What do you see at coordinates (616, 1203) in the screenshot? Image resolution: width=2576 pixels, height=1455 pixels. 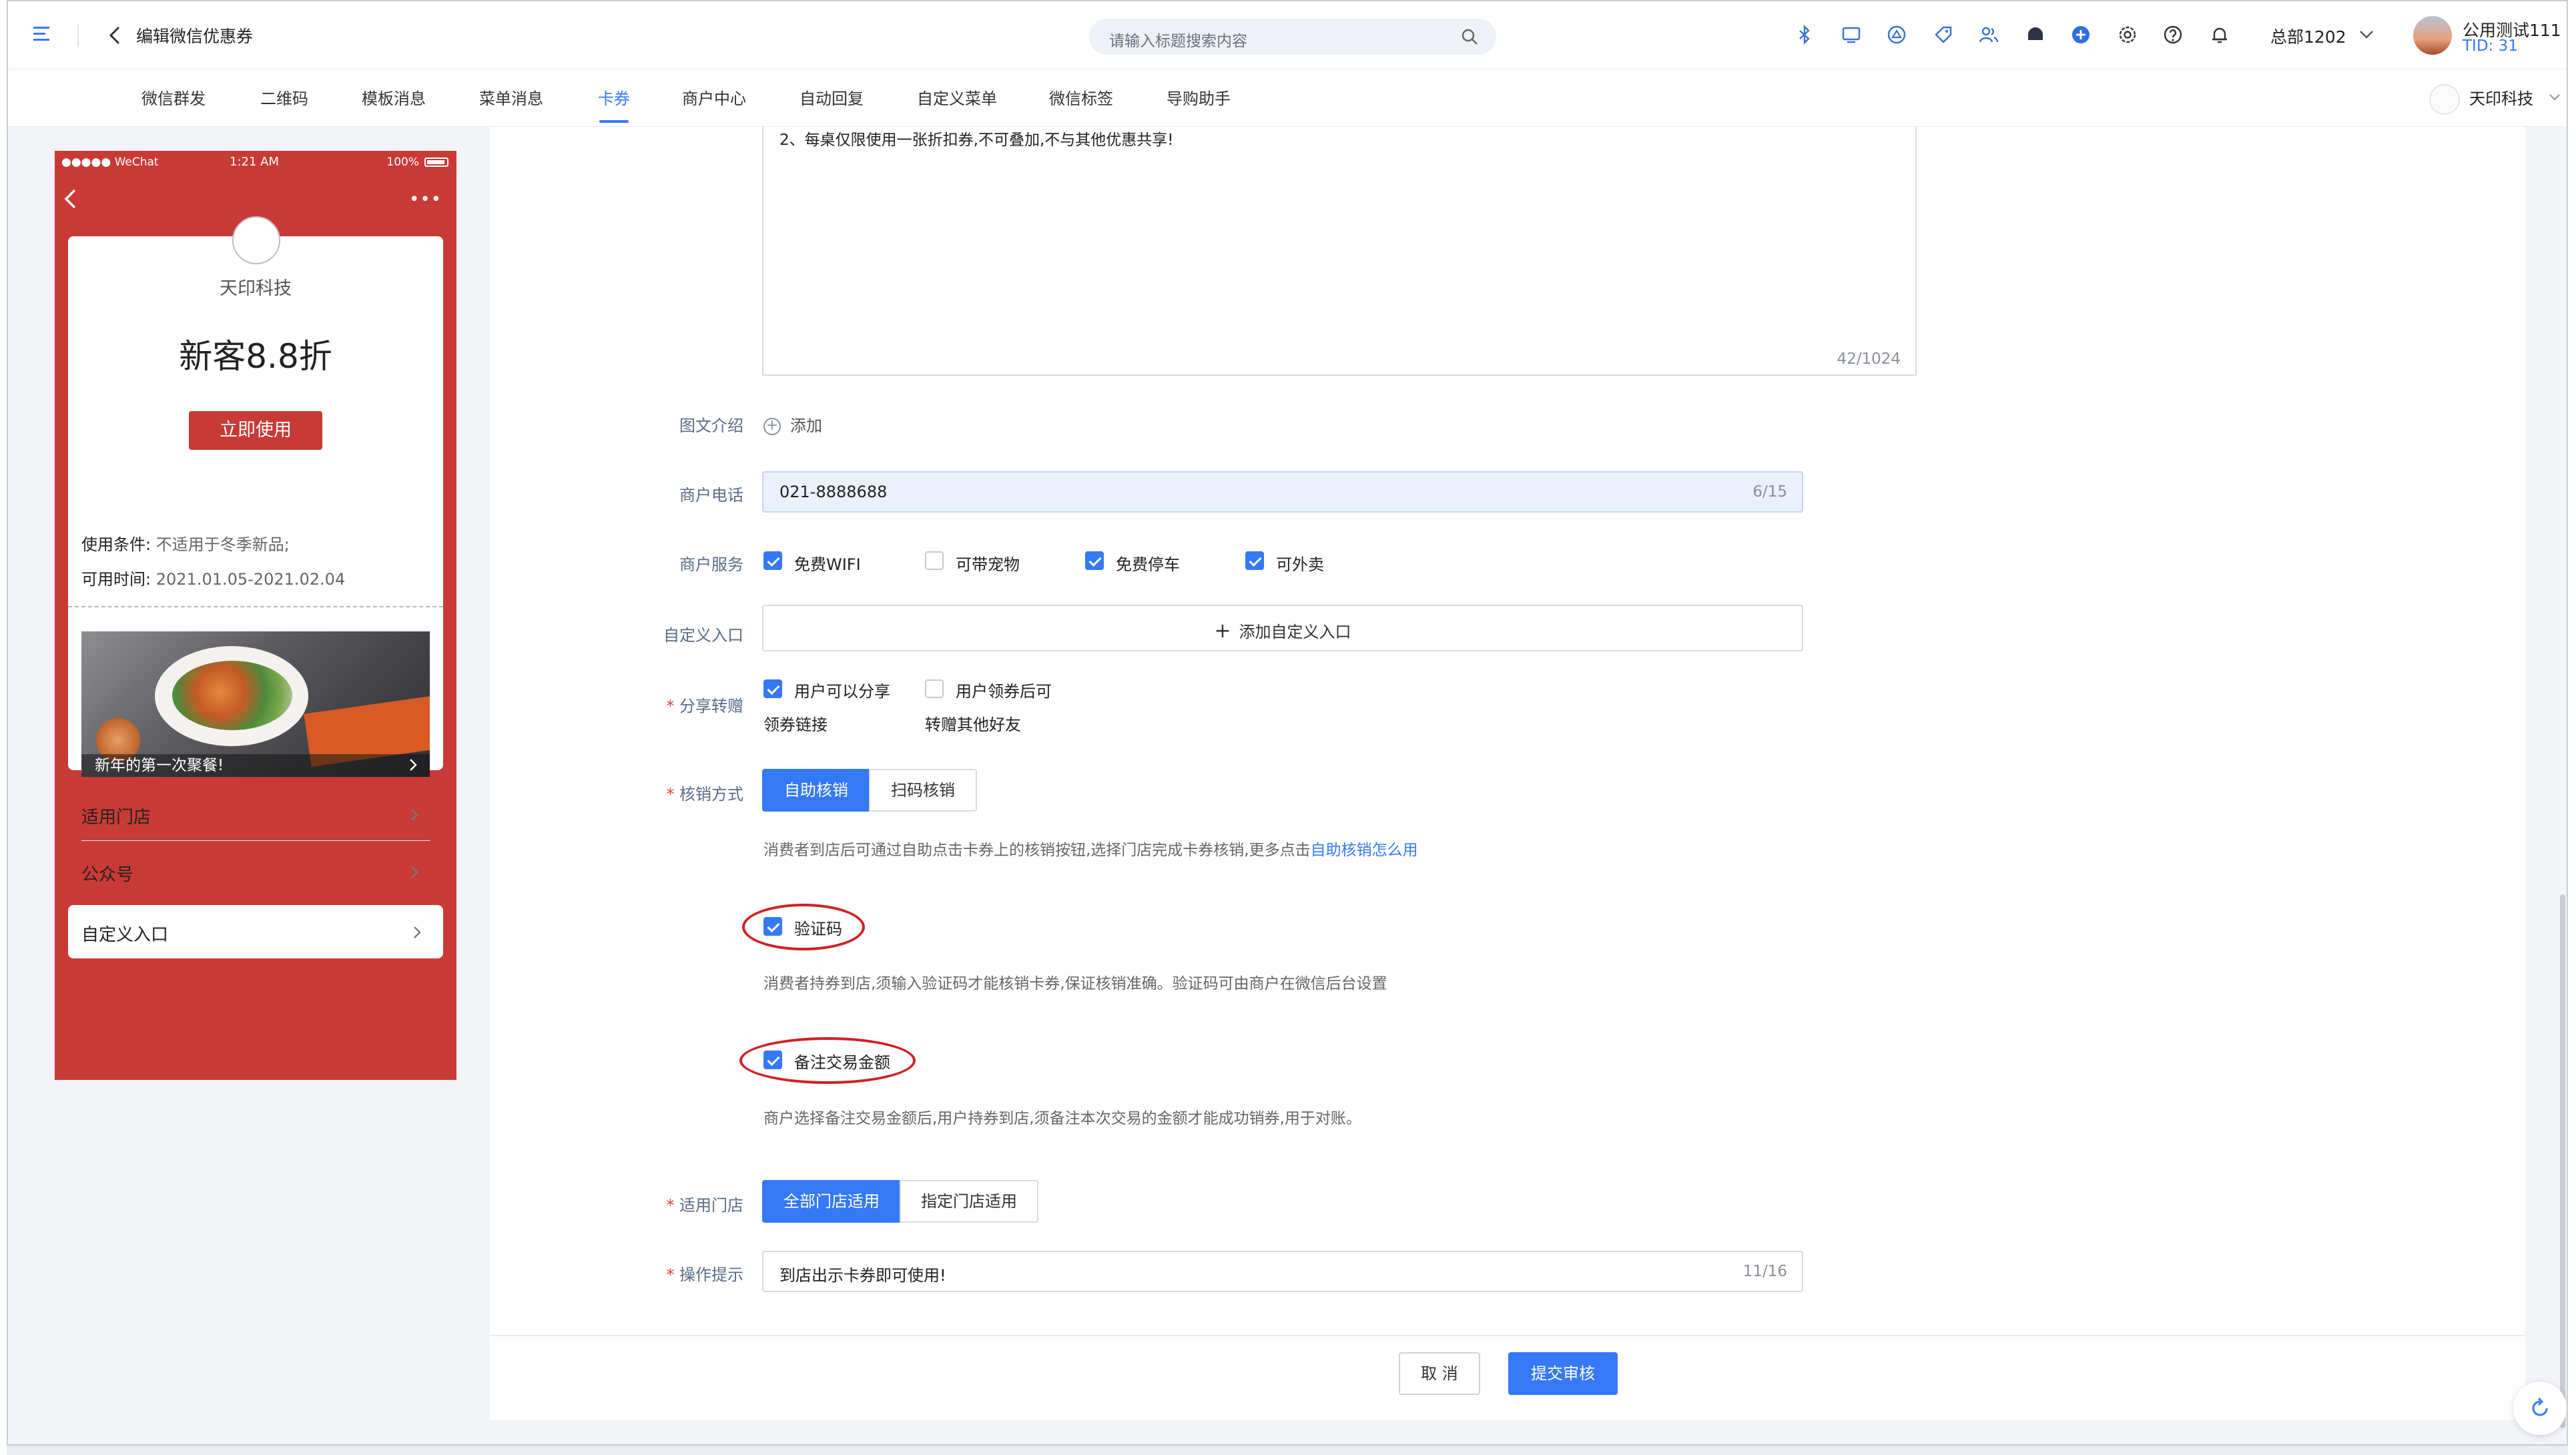 I see `store-label: 适用门店` at bounding box center [616, 1203].